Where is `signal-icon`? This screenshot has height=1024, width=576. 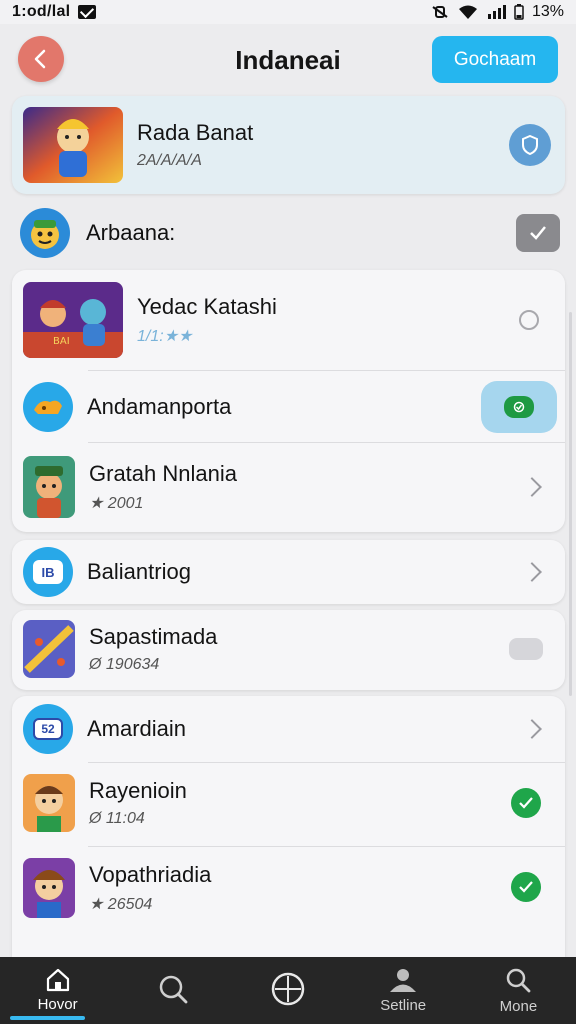
signal-icon is located at coordinates (496, 12).